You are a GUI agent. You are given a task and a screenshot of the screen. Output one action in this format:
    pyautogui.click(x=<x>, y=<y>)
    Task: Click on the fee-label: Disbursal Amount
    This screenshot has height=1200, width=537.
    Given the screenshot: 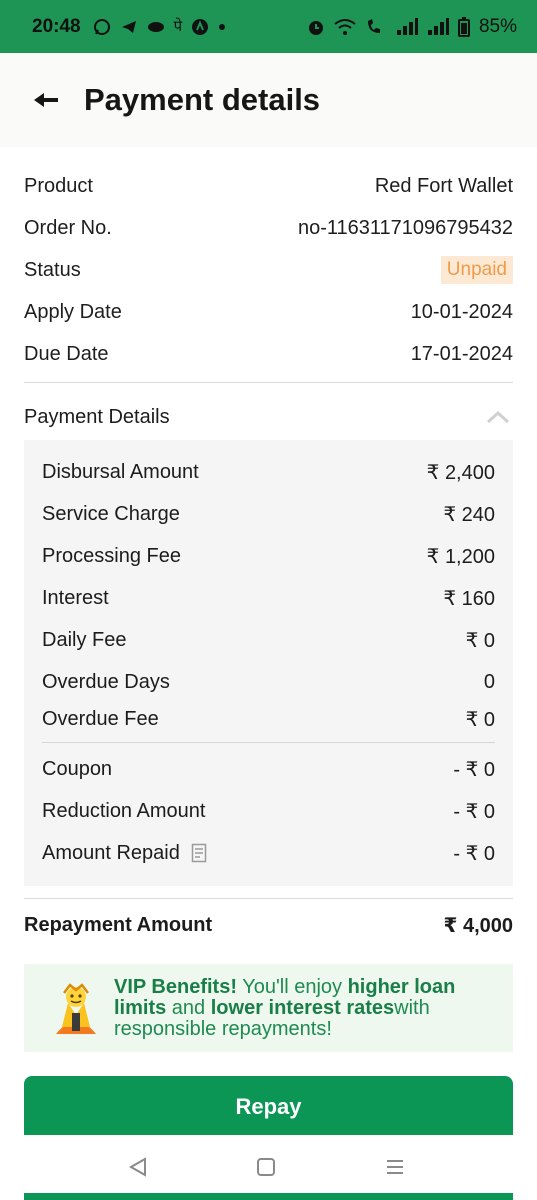 What is the action you would take?
    pyautogui.click(x=120, y=471)
    